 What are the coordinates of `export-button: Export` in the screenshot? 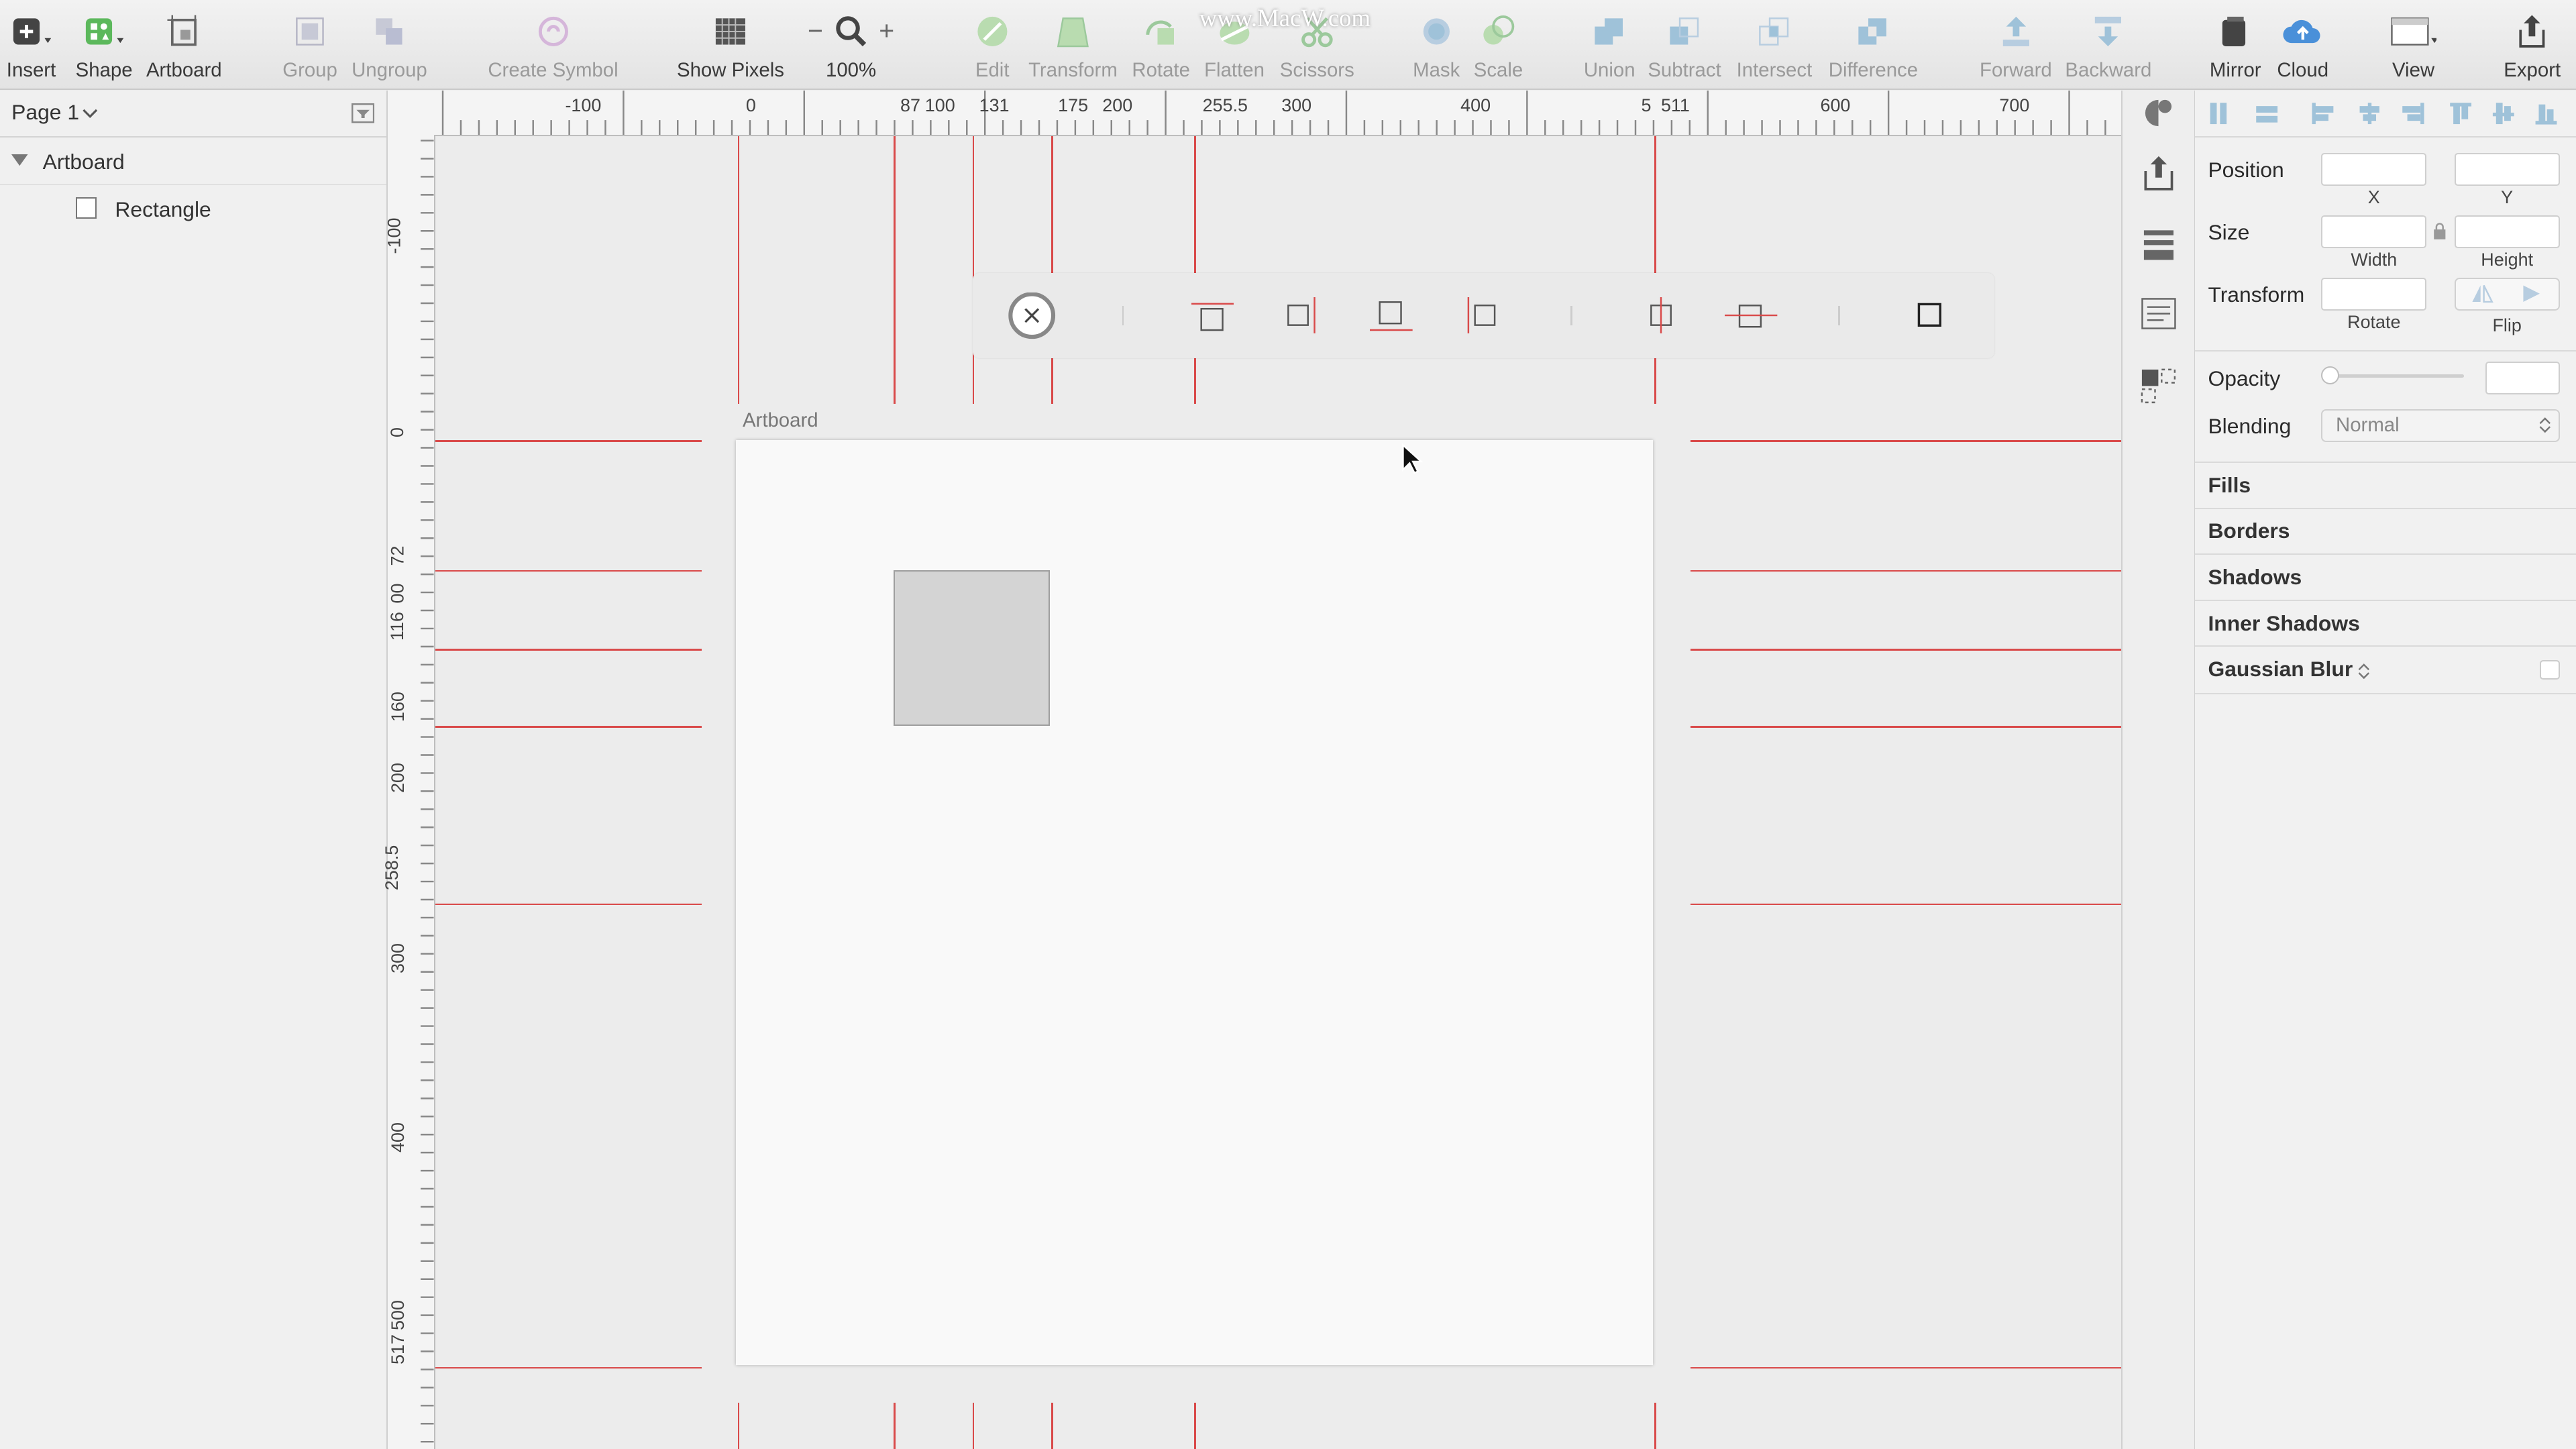 It's located at (2532, 48).